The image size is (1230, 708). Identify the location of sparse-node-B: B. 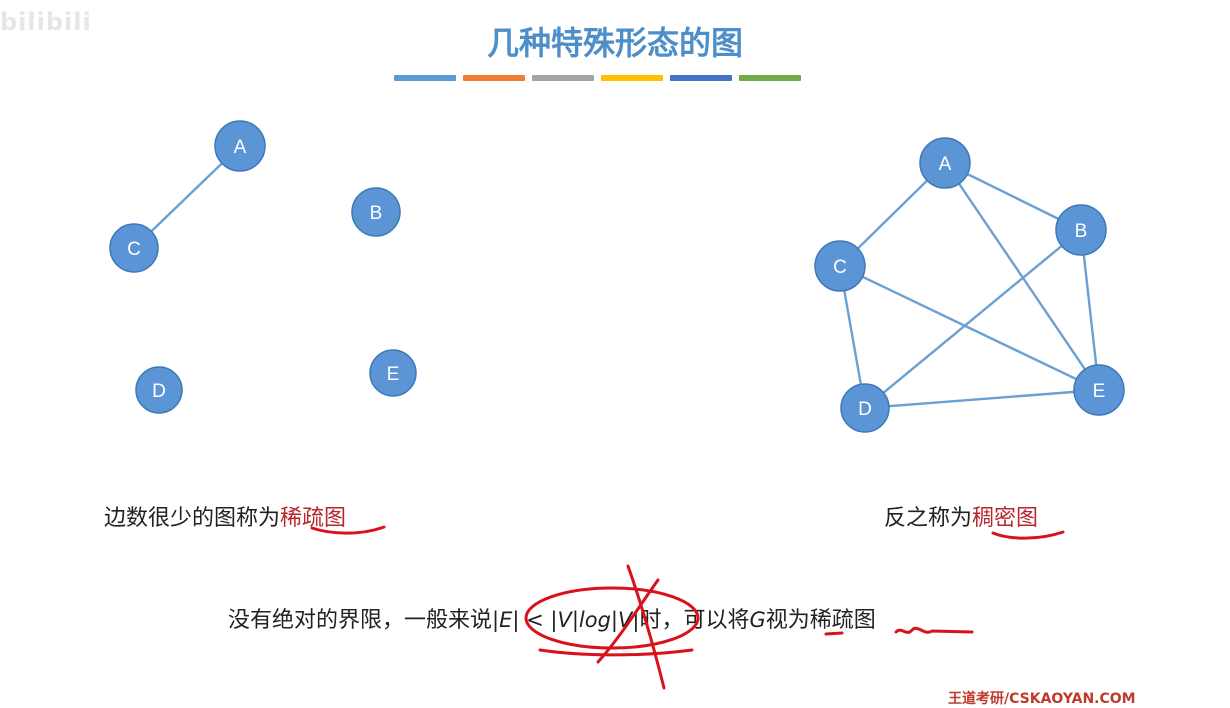
(376, 212).